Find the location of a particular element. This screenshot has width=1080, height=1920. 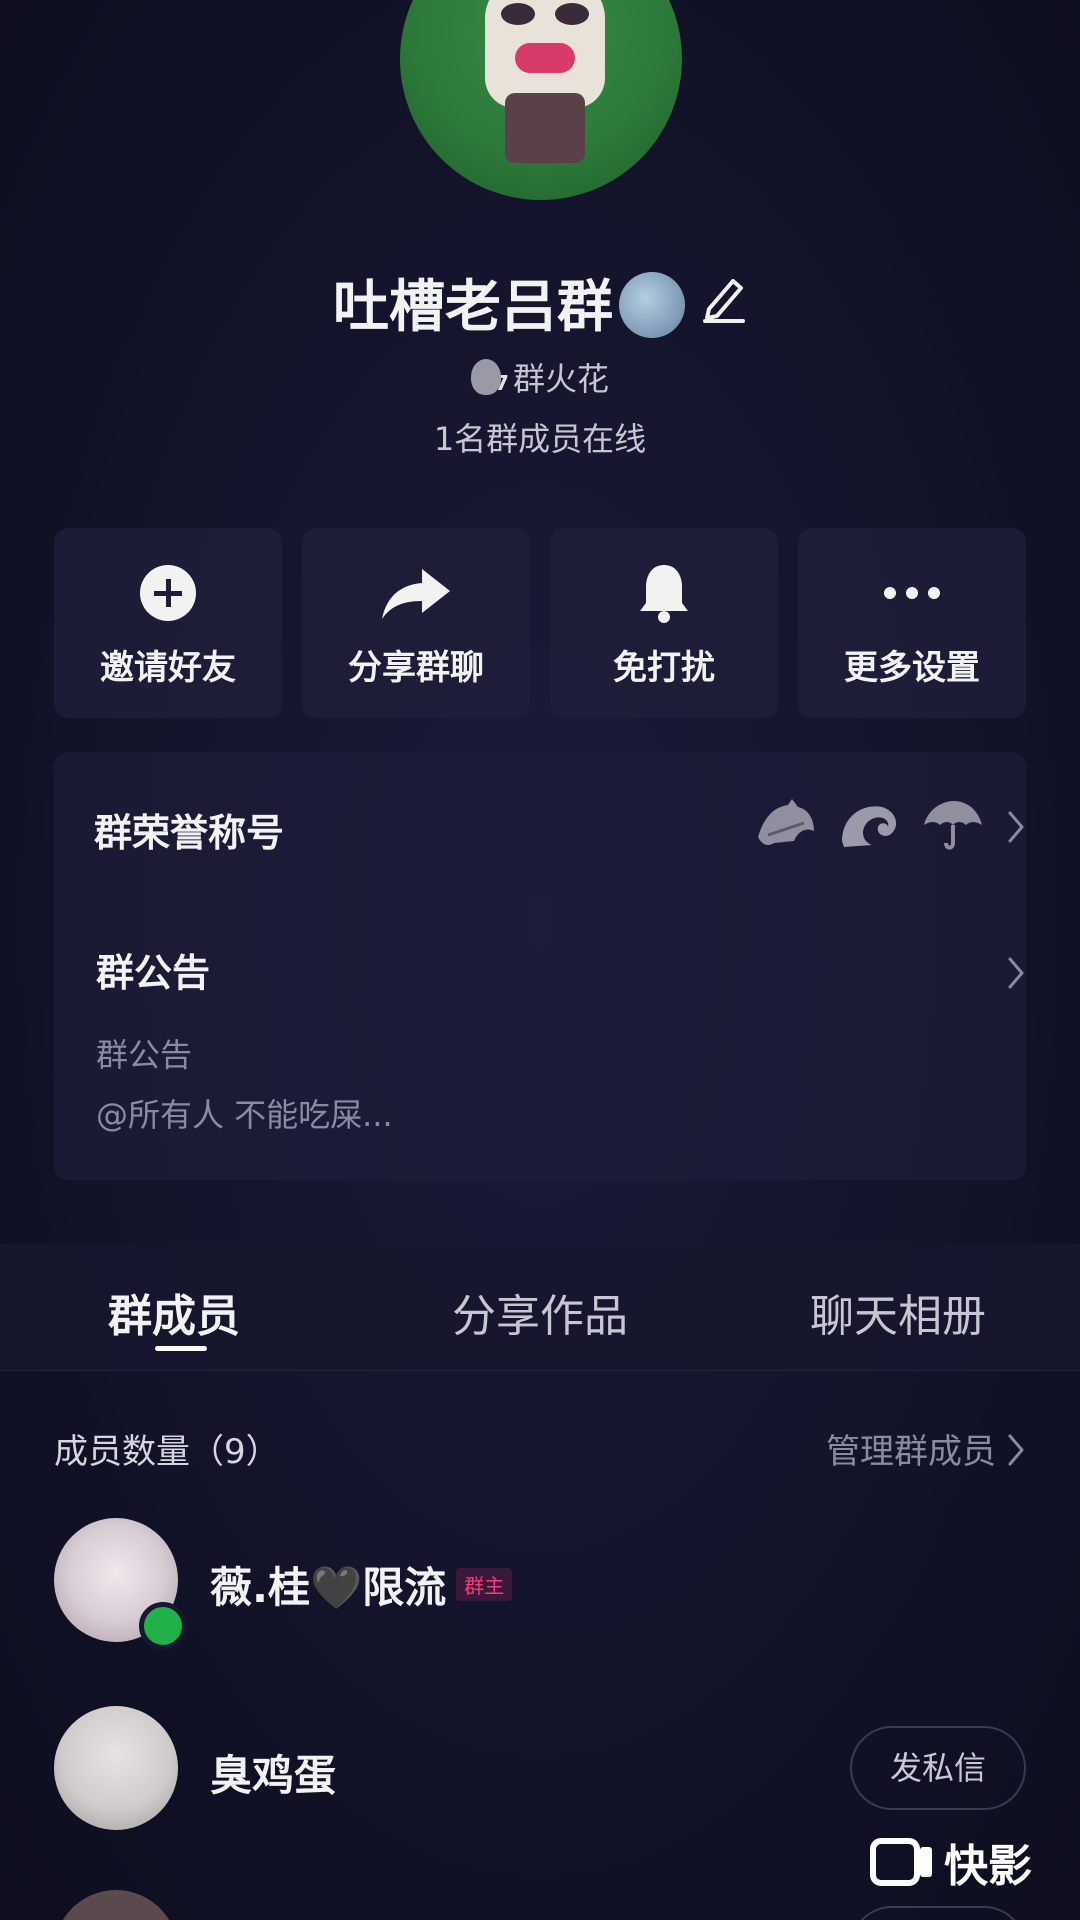

honor-chevron-icon is located at coordinates (1016, 827).